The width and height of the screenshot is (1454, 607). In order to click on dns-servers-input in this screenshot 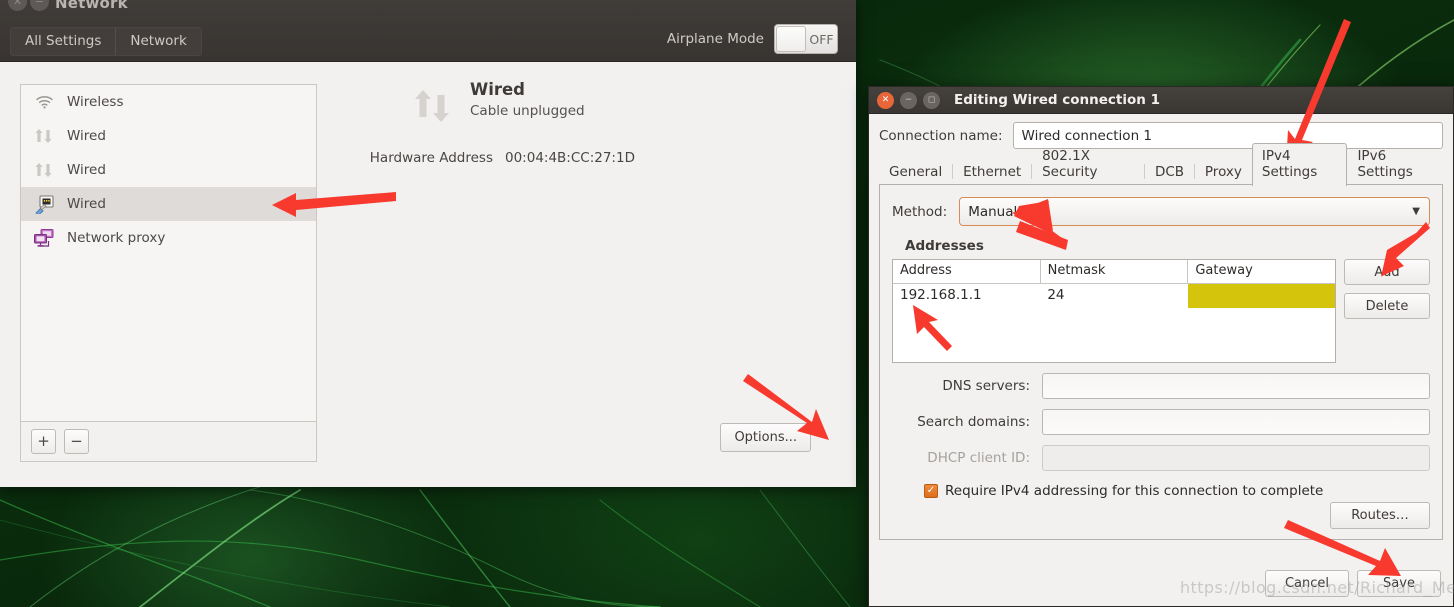, I will do `click(1236, 386)`.